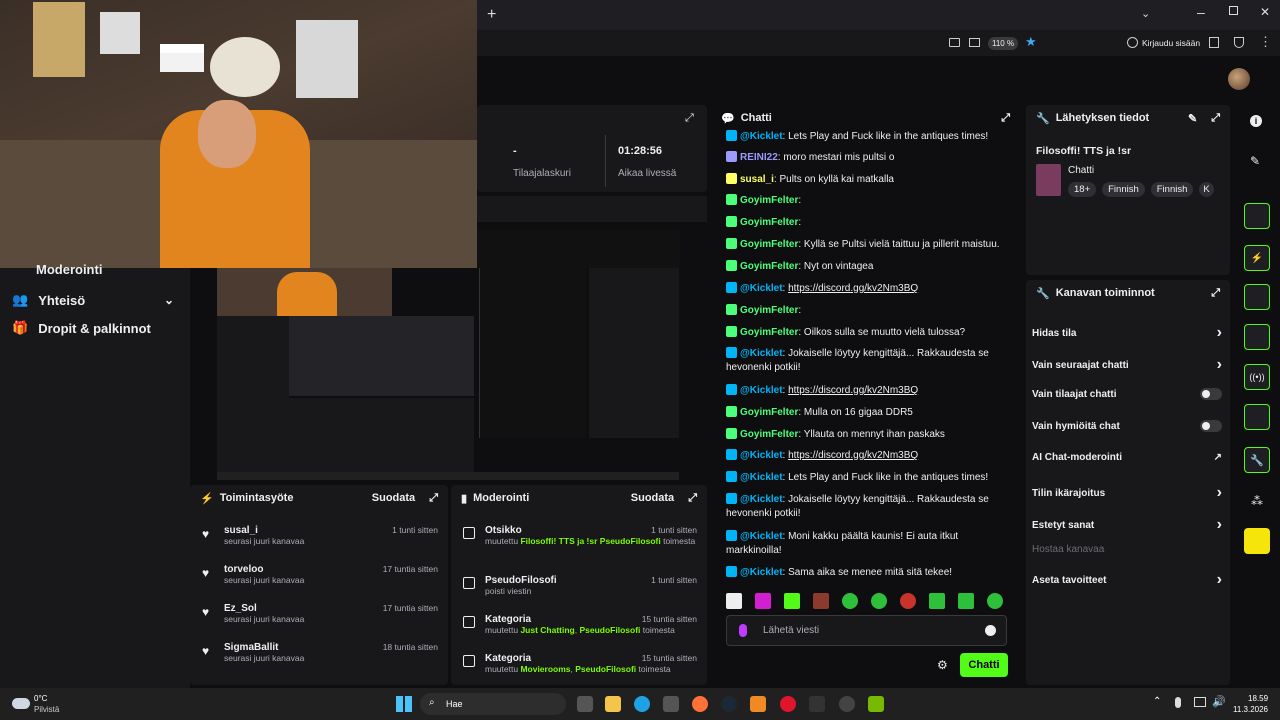  Describe the element at coordinates (1201, 12) in the screenshot. I see `minimize-icon: –` at that location.